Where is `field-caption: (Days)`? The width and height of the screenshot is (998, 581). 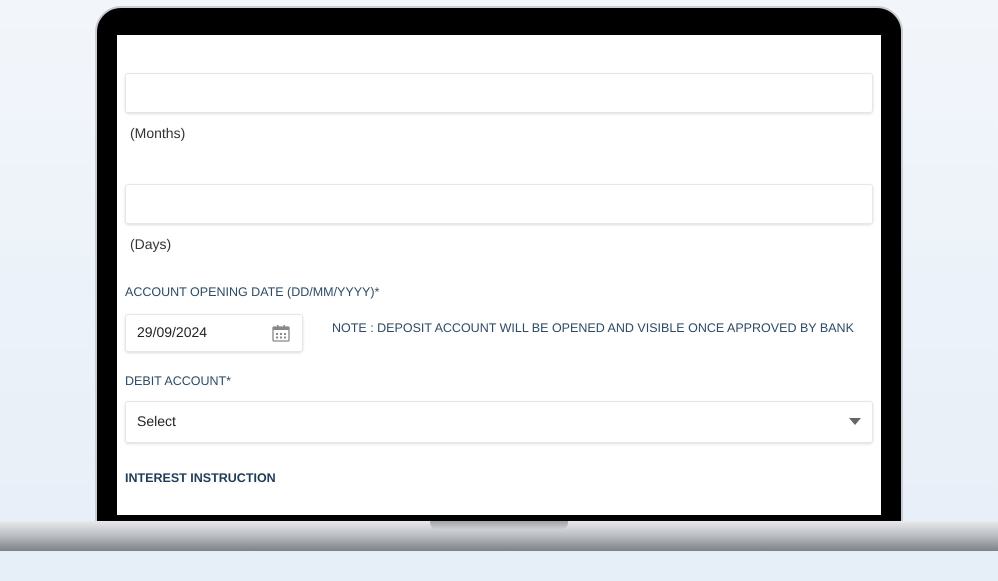
field-caption: (Days) is located at coordinates (150, 244).